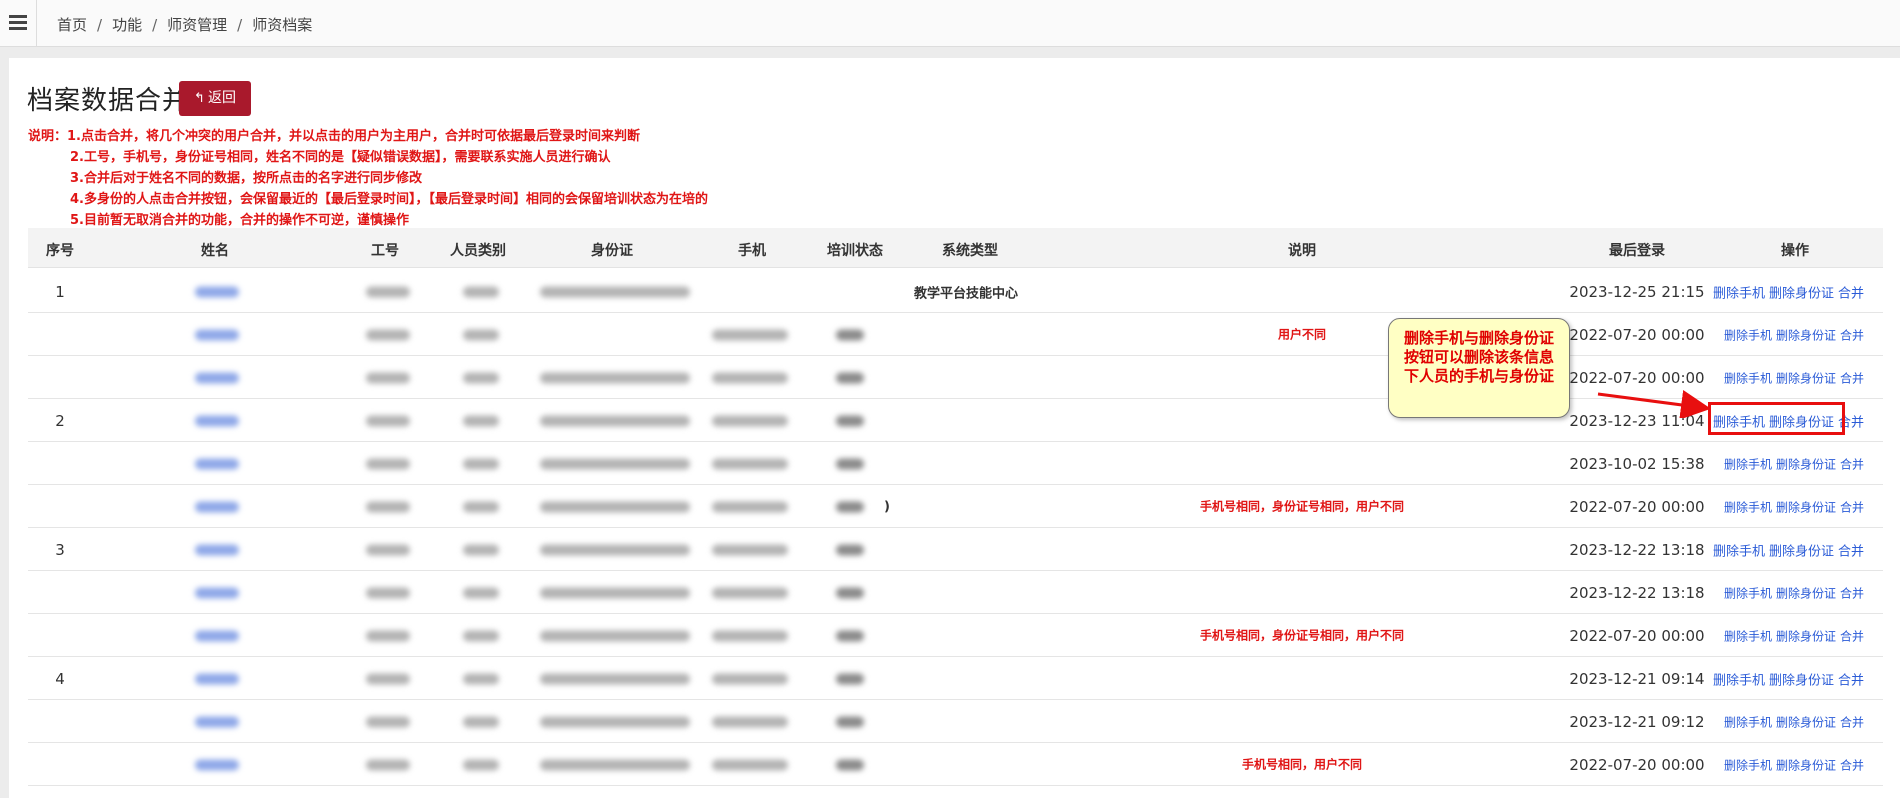  Describe the element at coordinates (18, 22) in the screenshot. I see `hamburger-menu-icon` at that location.